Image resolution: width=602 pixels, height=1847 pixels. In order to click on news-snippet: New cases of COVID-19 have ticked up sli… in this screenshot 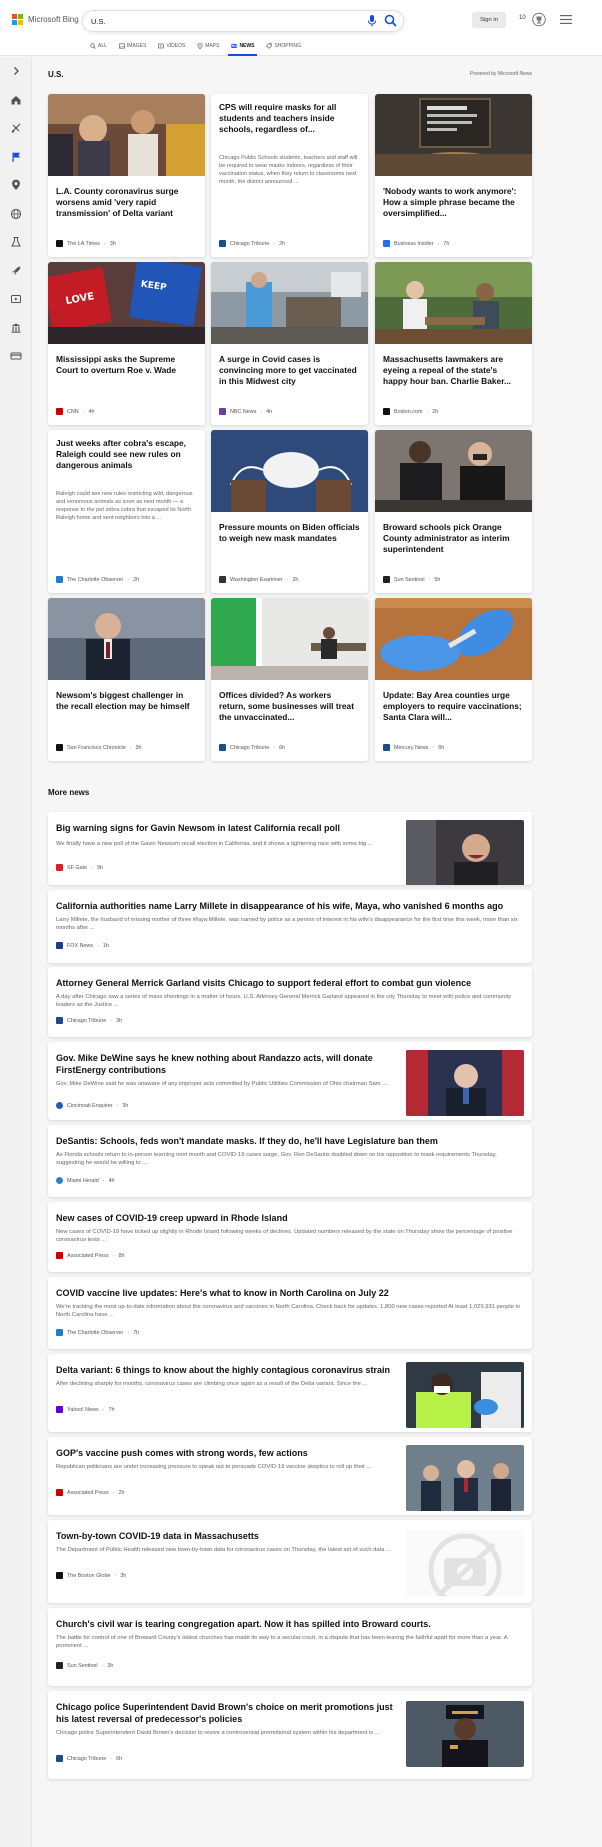, I will do `click(284, 1236)`.